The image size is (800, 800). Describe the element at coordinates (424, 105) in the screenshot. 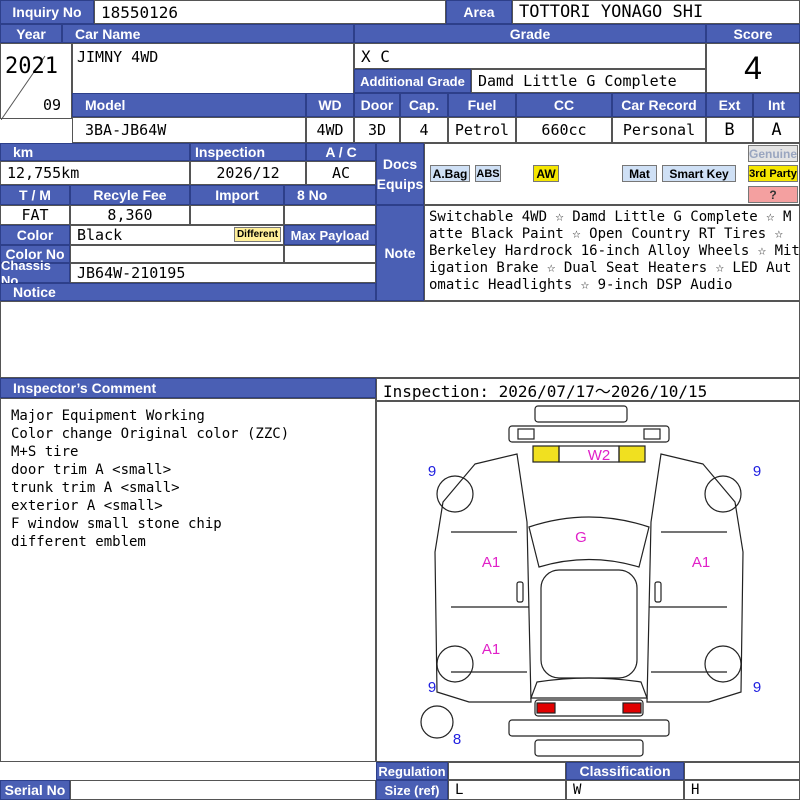

I see `cap-label: Cap.` at that location.